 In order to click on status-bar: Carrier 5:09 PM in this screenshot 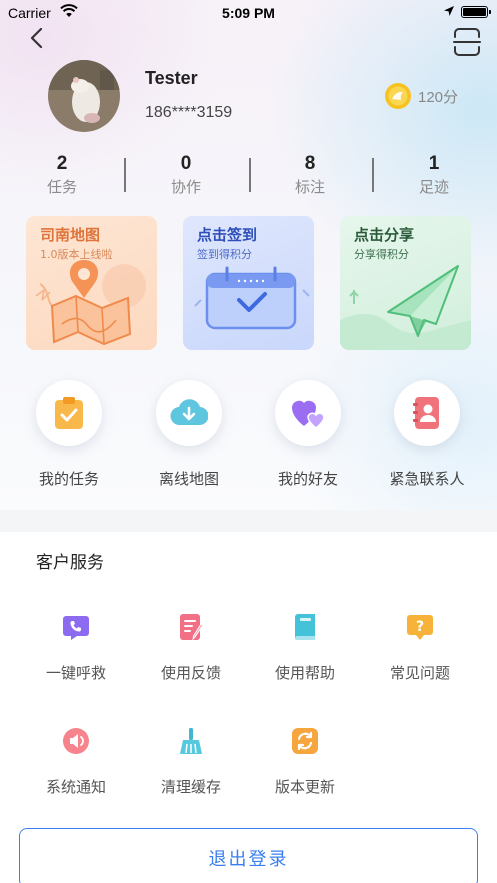, I will do `click(248, 13)`.